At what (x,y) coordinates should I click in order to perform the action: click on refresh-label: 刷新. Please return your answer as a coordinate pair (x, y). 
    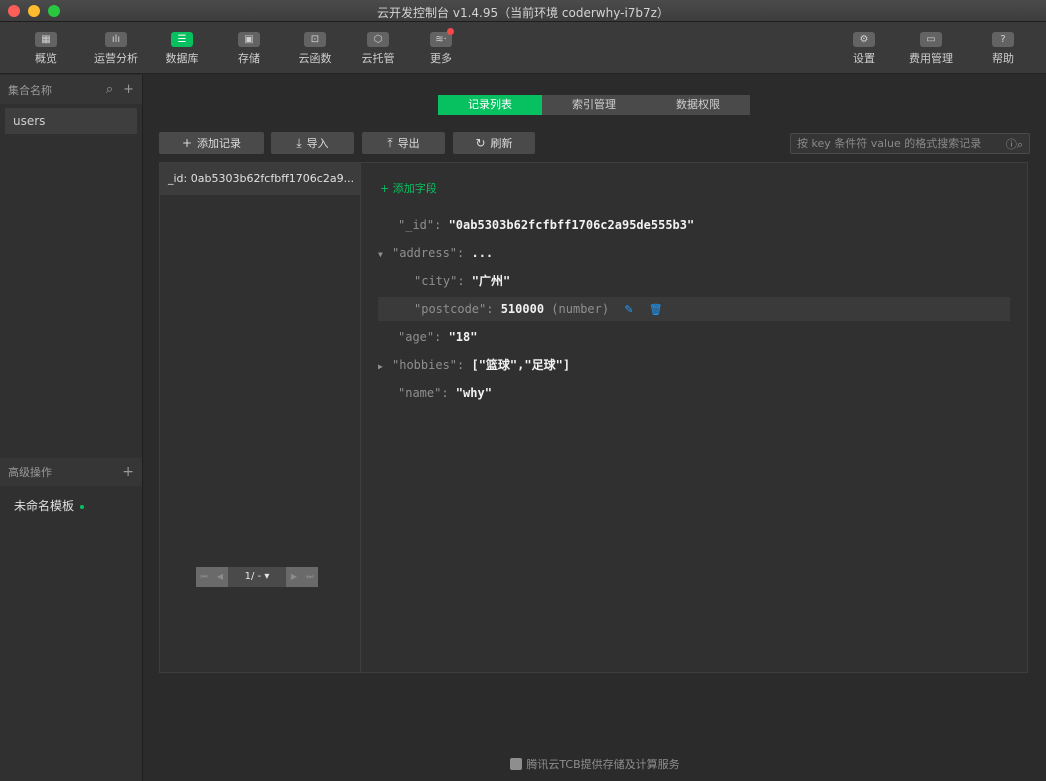
    Looking at the image, I should click on (501, 143).